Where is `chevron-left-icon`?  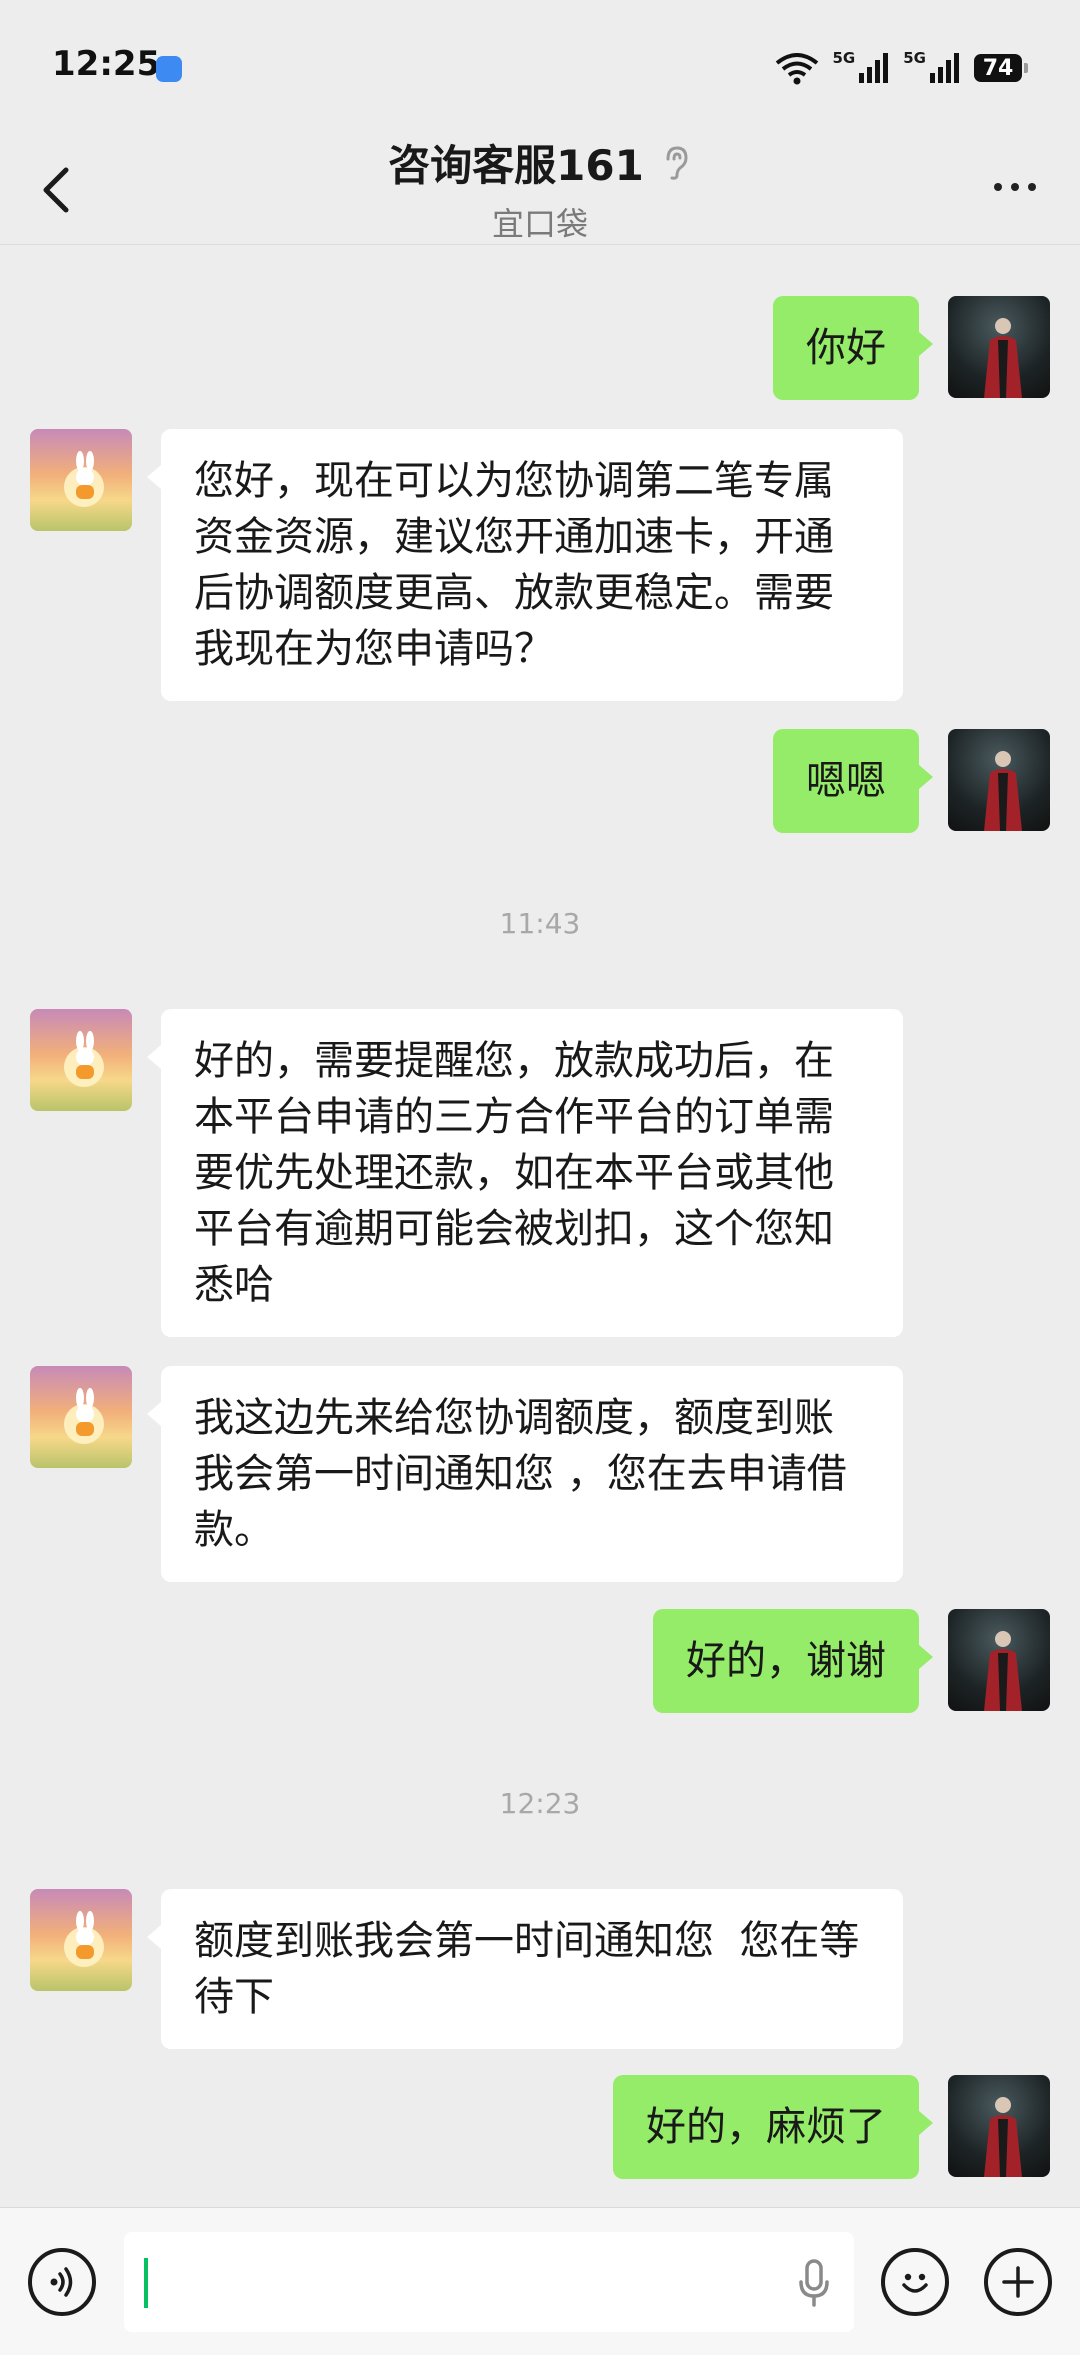 chevron-left-icon is located at coordinates (56, 190).